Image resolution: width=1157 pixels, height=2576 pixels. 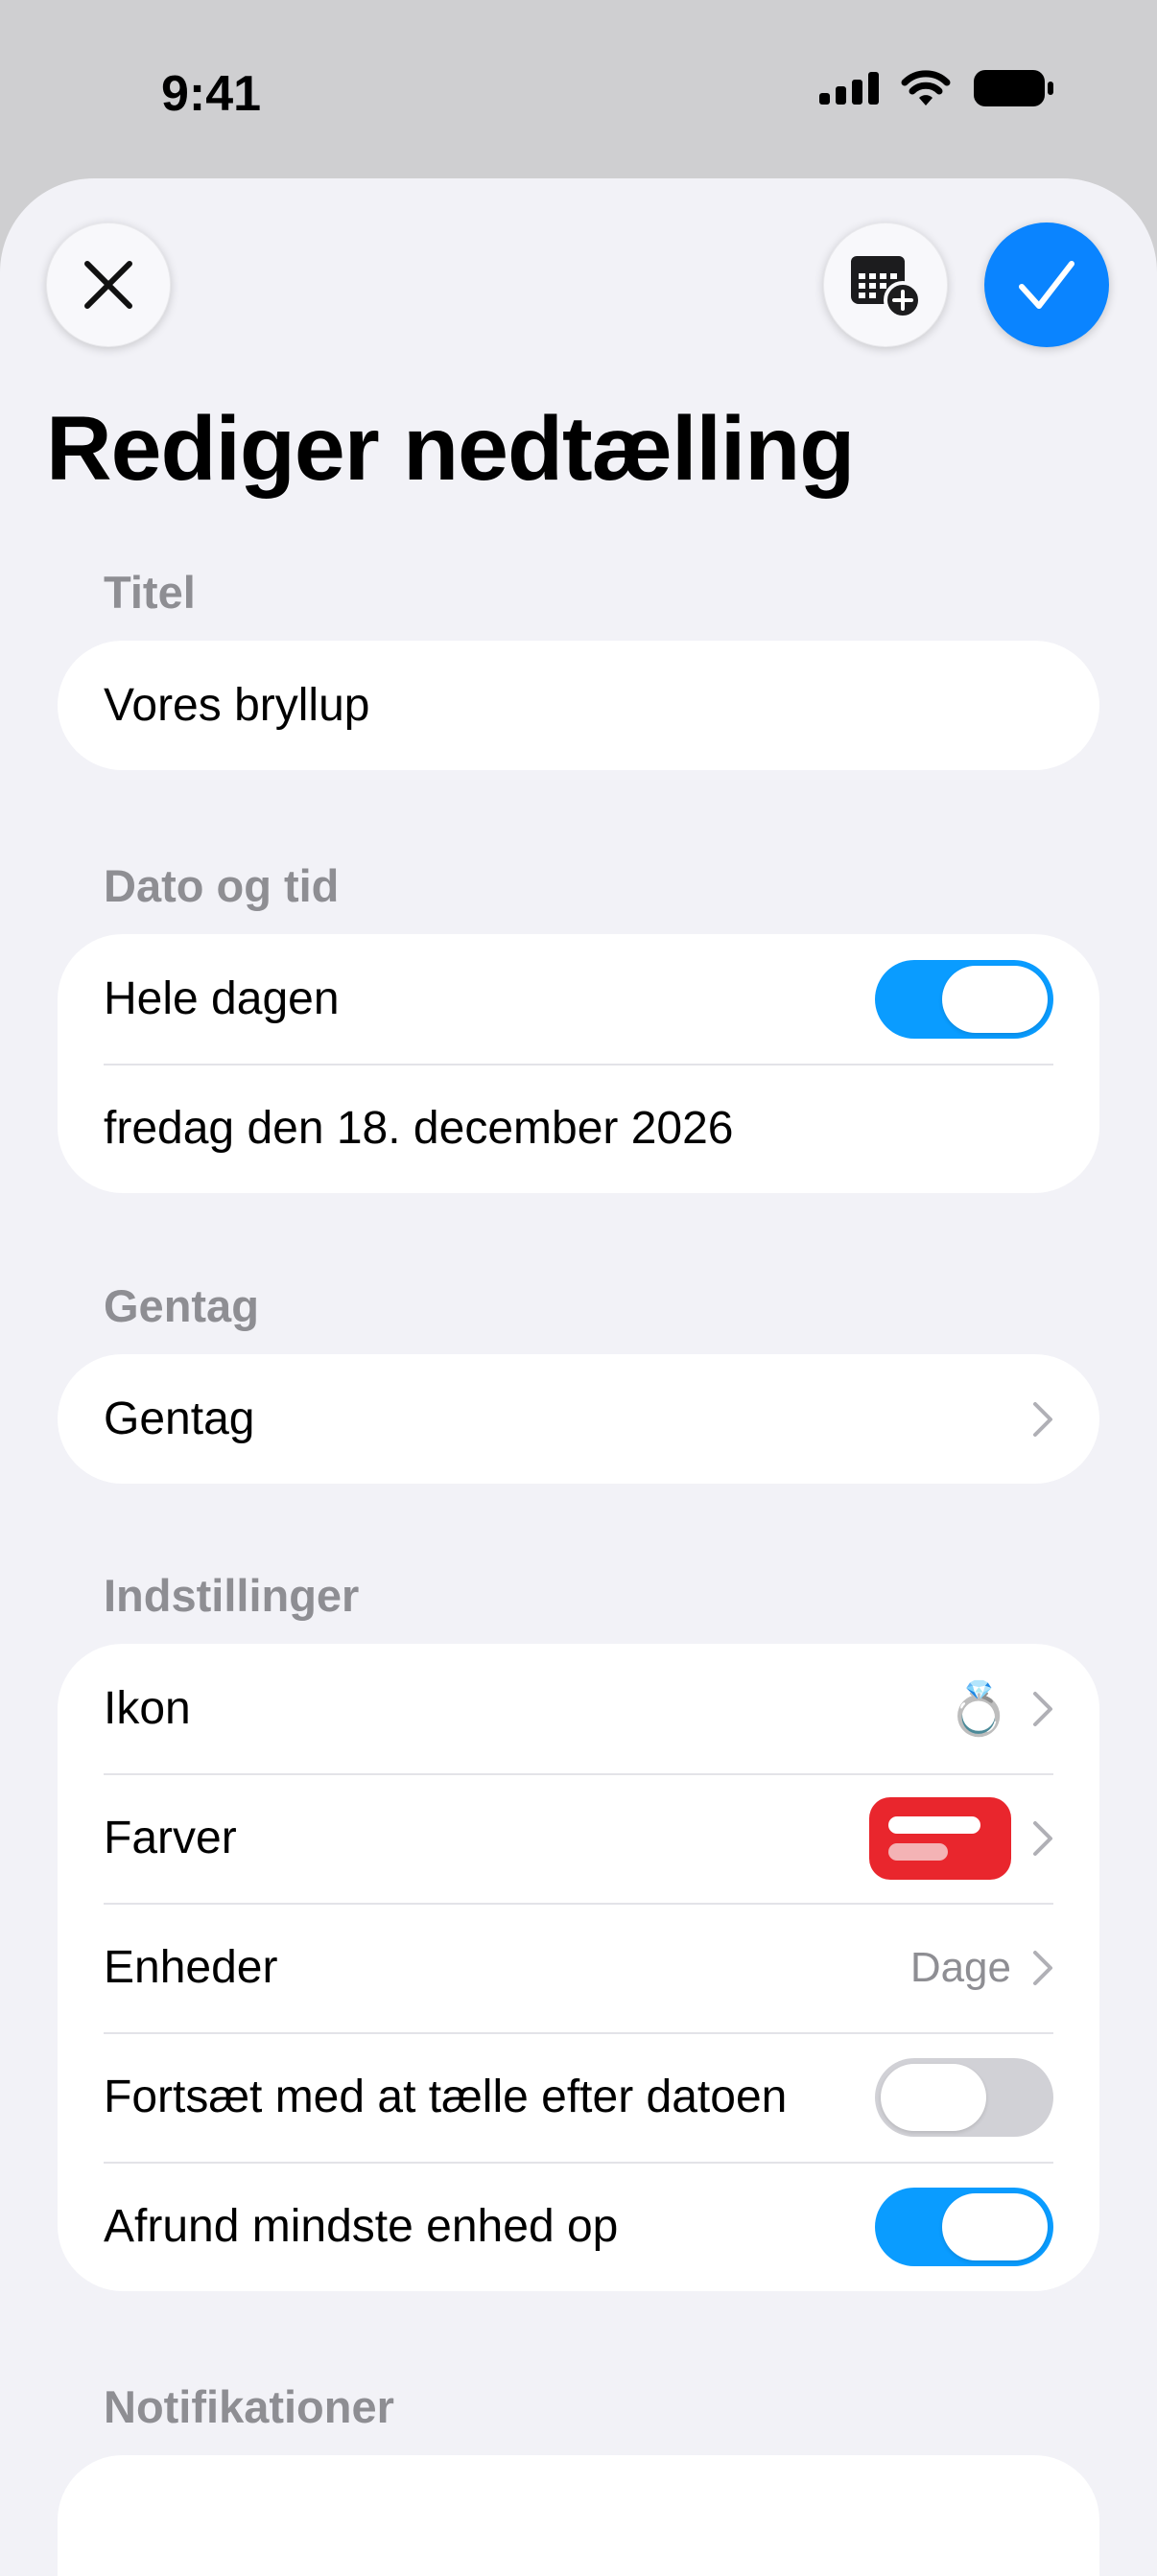 I want to click on icon-row: Ikon 💍, so click(x=578, y=1708).